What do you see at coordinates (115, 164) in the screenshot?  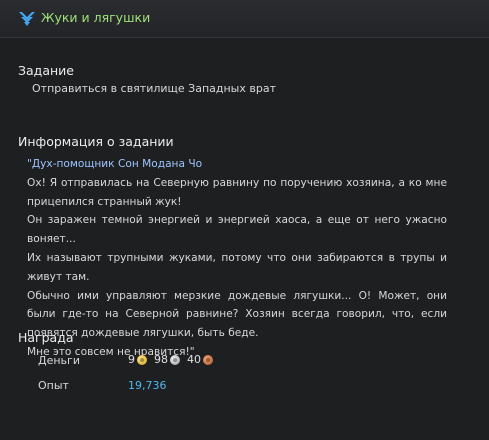 I see `speaker-name: "Дух-помощник Сон Модана Чо` at bounding box center [115, 164].